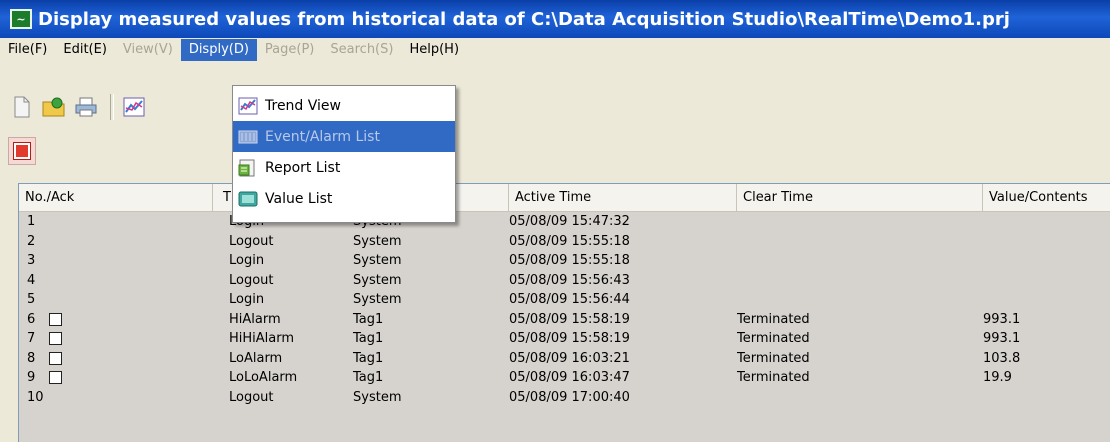  I want to click on cell-no-ack: 10, so click(116, 398).